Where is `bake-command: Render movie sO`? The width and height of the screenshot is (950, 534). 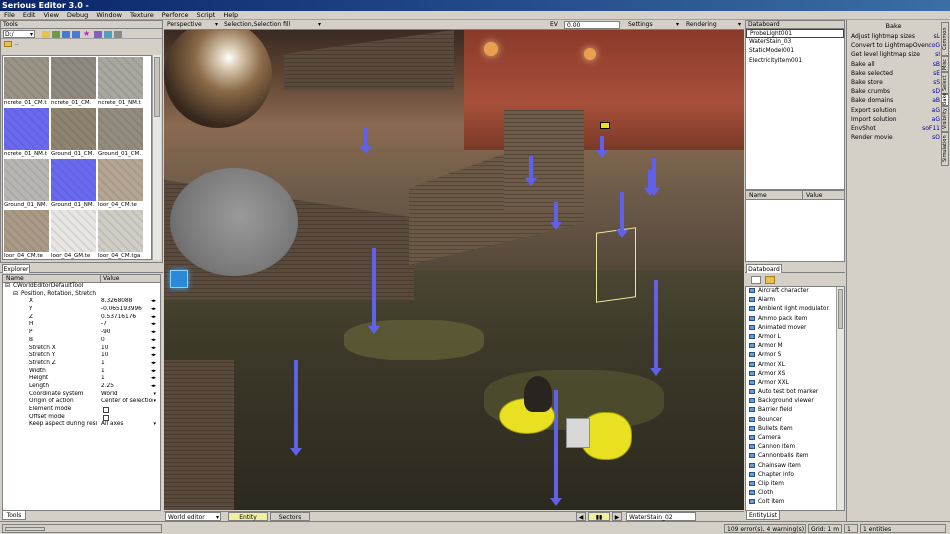 bake-command: Render movie sO is located at coordinates (895, 137).